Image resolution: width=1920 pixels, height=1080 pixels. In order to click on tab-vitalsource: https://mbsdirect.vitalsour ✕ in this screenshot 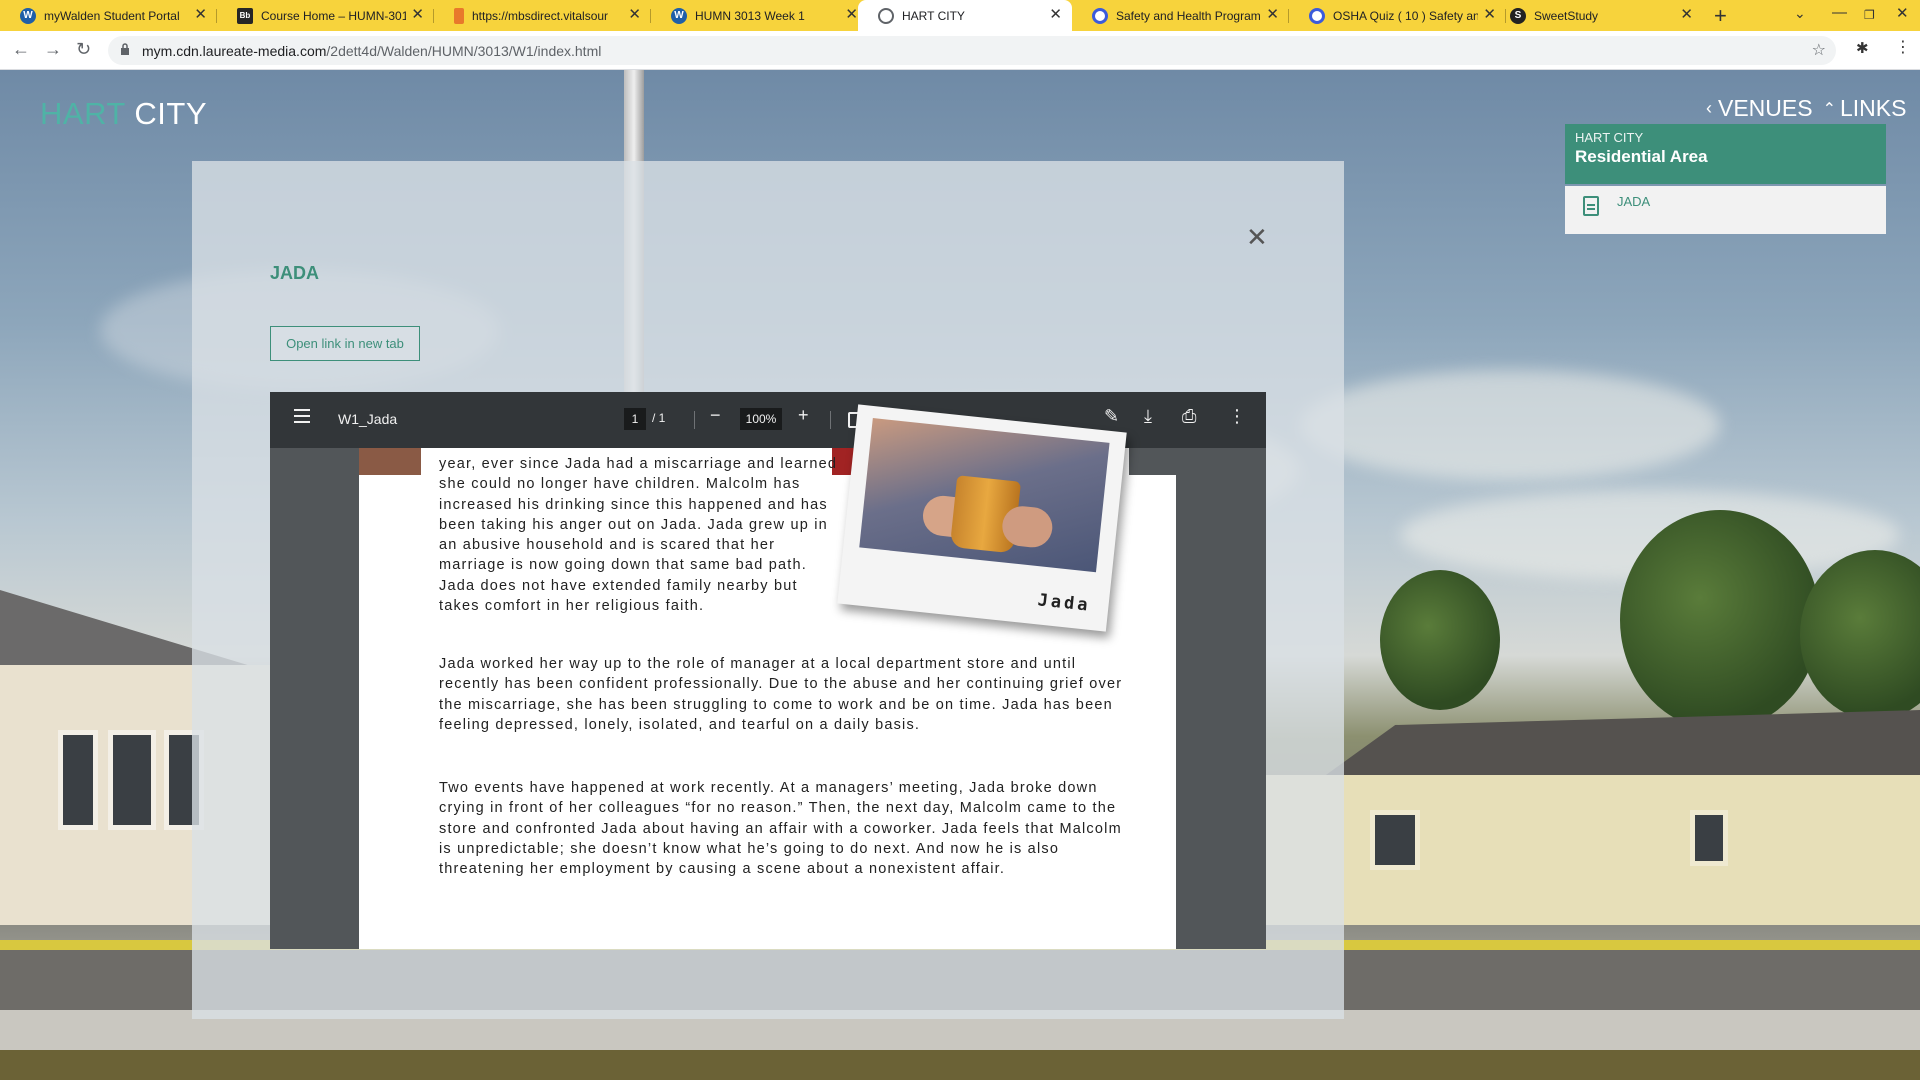, I will do `click(542, 15)`.